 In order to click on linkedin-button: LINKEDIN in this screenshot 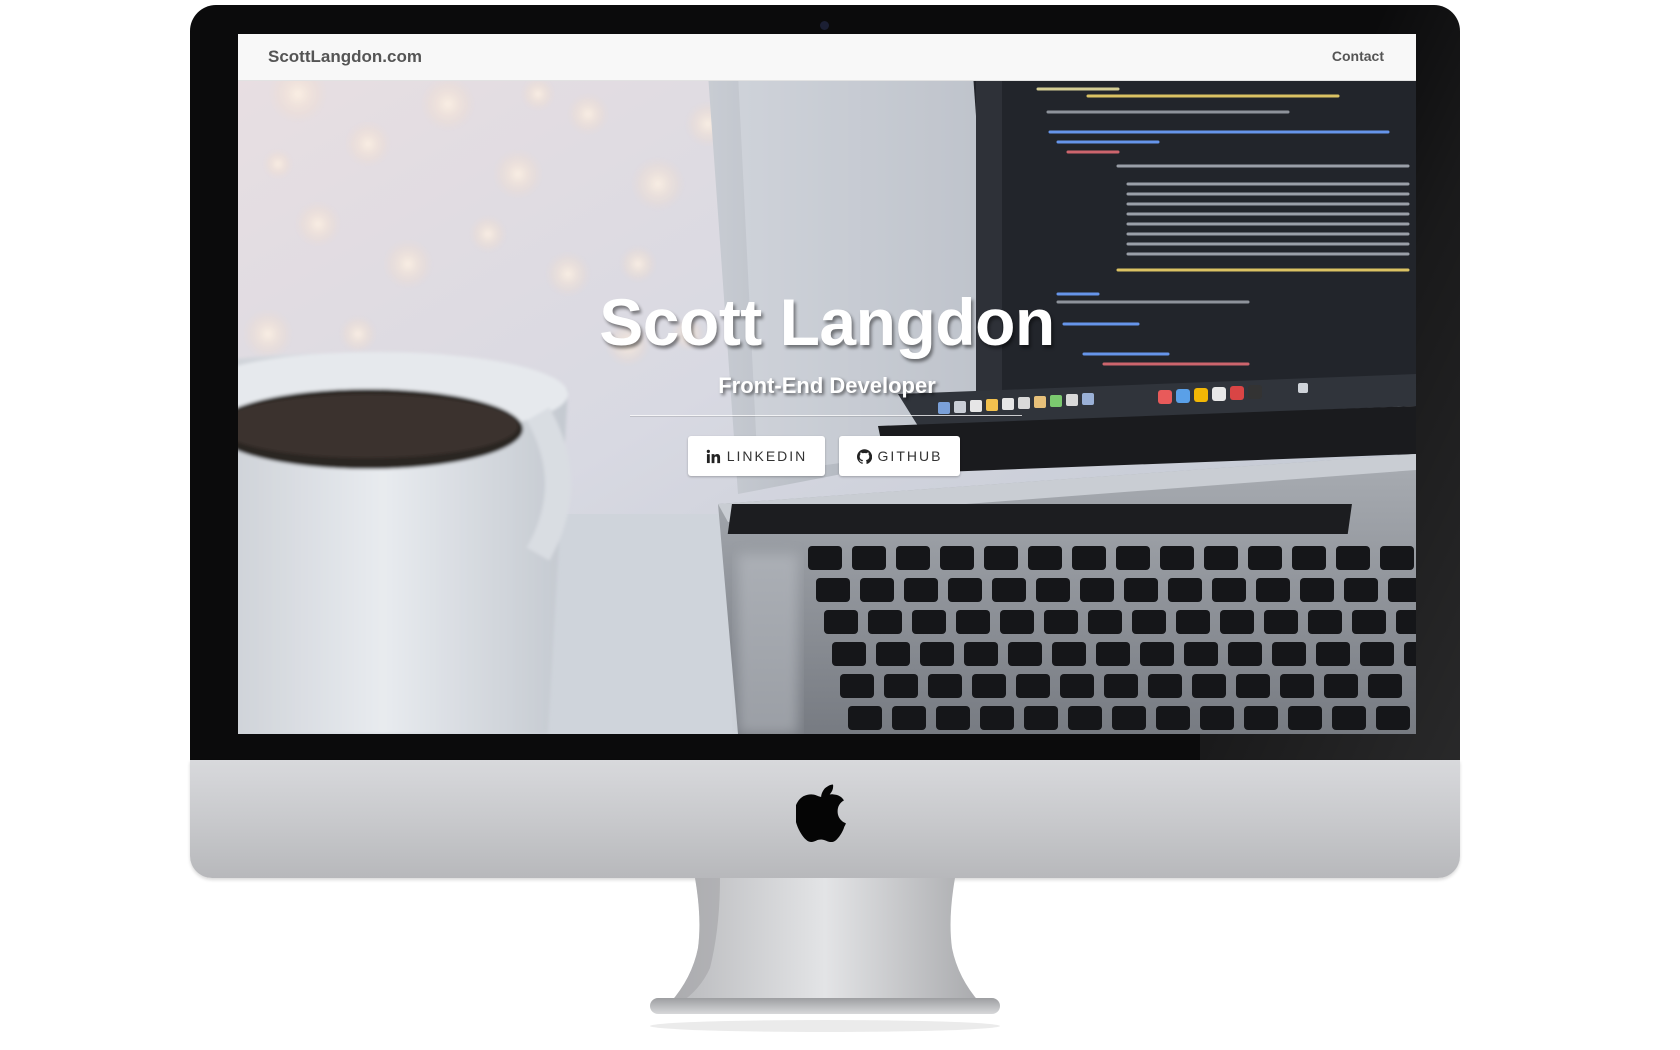, I will do `click(756, 456)`.